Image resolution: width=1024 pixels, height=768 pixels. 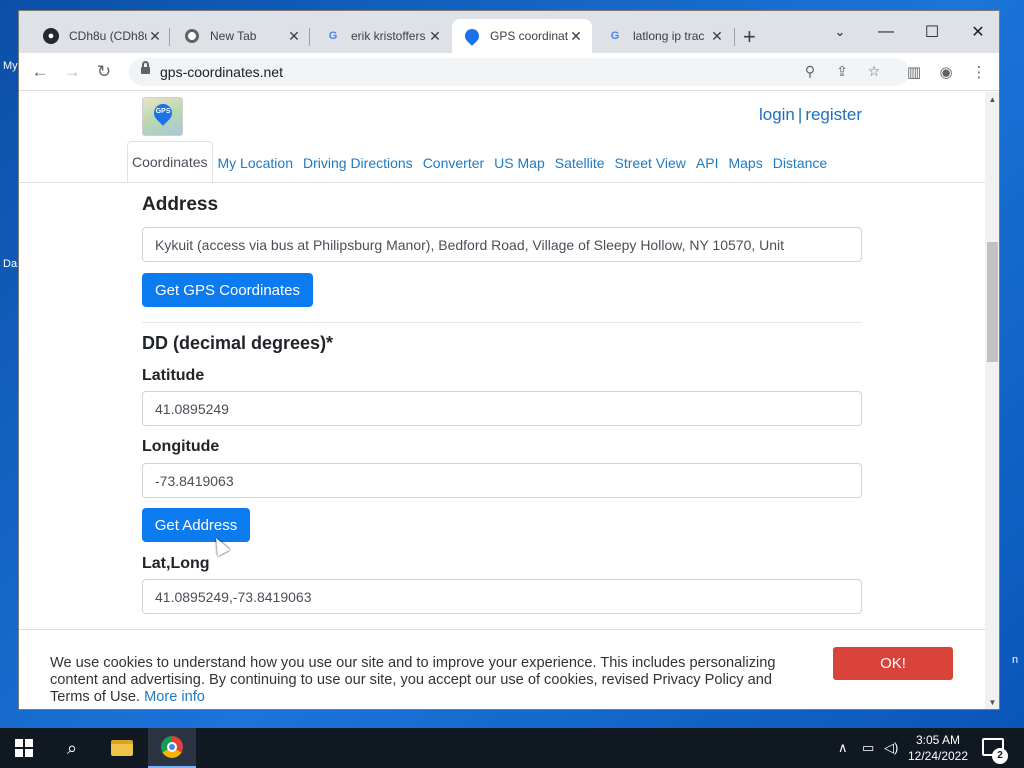 I want to click on location-pin-icon: ⚲, so click(x=810, y=71).